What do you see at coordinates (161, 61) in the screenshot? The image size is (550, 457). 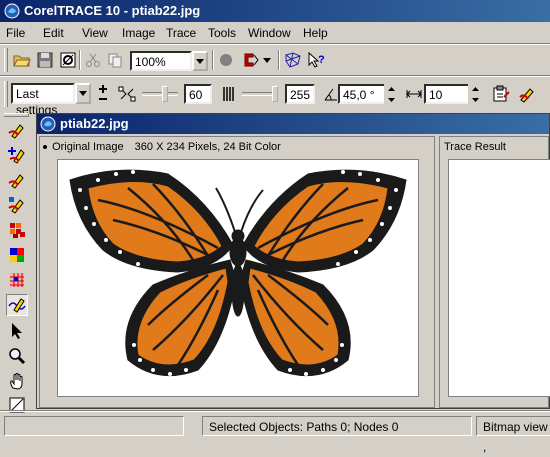 I see `zoom-select: 100%` at bounding box center [161, 61].